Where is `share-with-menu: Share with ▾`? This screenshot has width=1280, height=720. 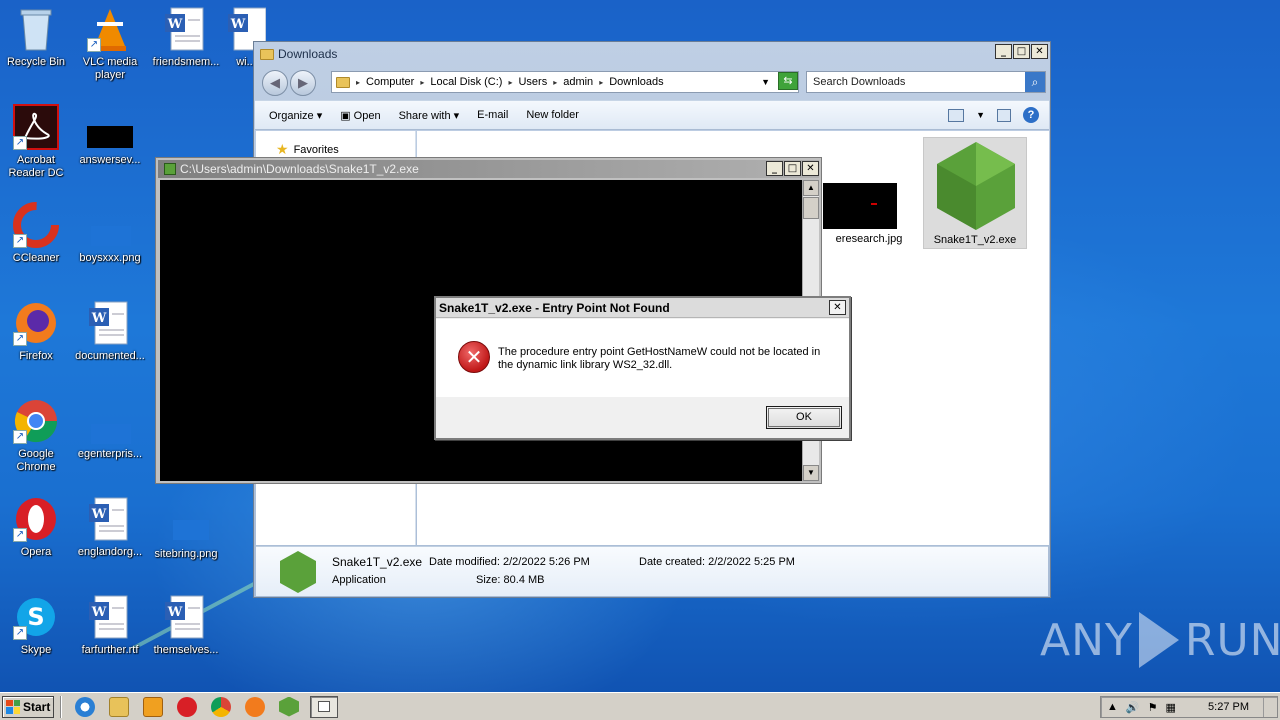 share-with-menu: Share with ▾ is located at coordinates (429, 115).